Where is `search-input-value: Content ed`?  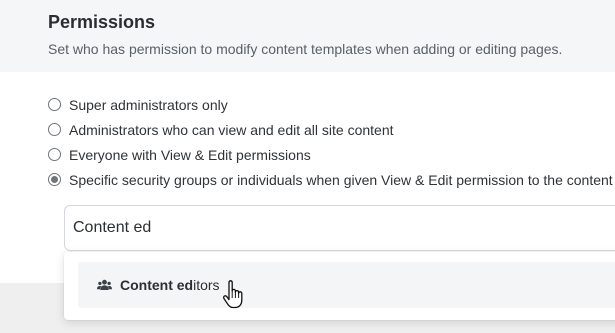
search-input-value: Content ed is located at coordinates (112, 227).